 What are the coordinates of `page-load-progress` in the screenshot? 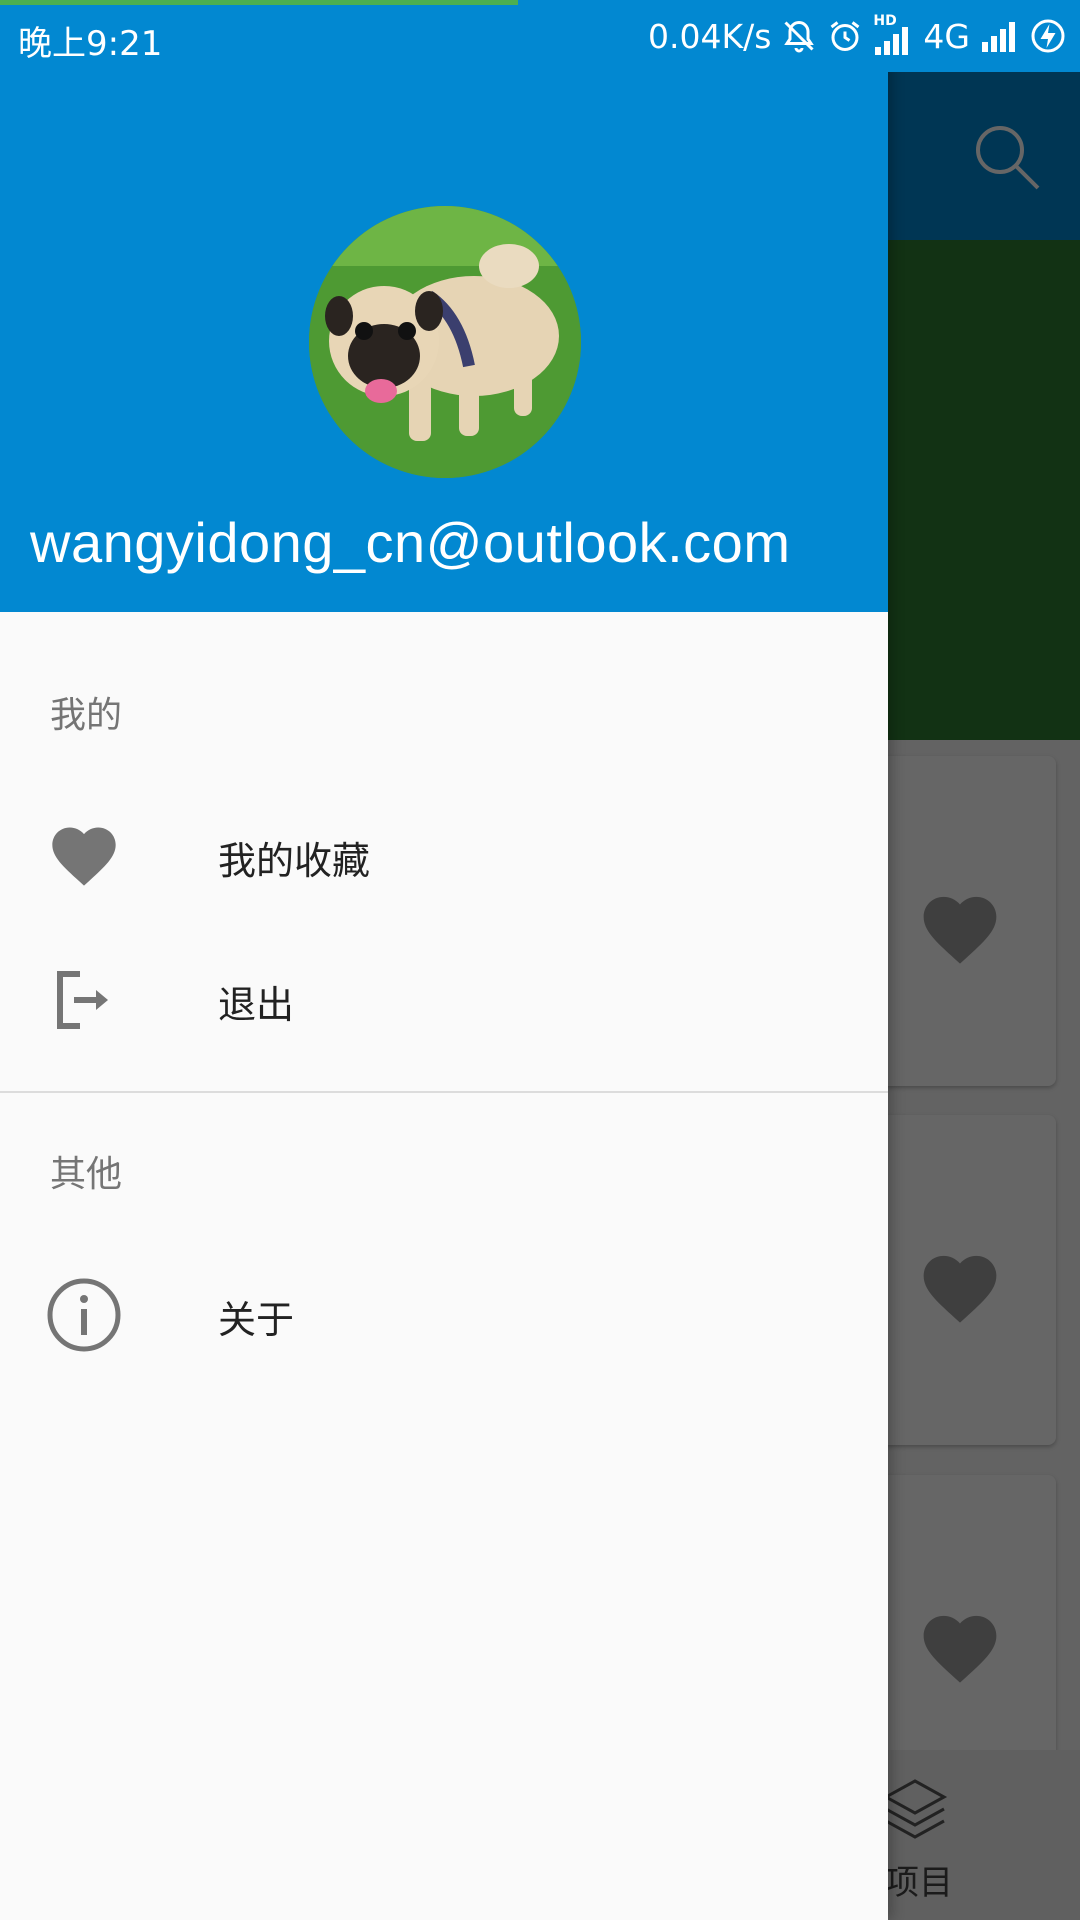 It's located at (259, 2).